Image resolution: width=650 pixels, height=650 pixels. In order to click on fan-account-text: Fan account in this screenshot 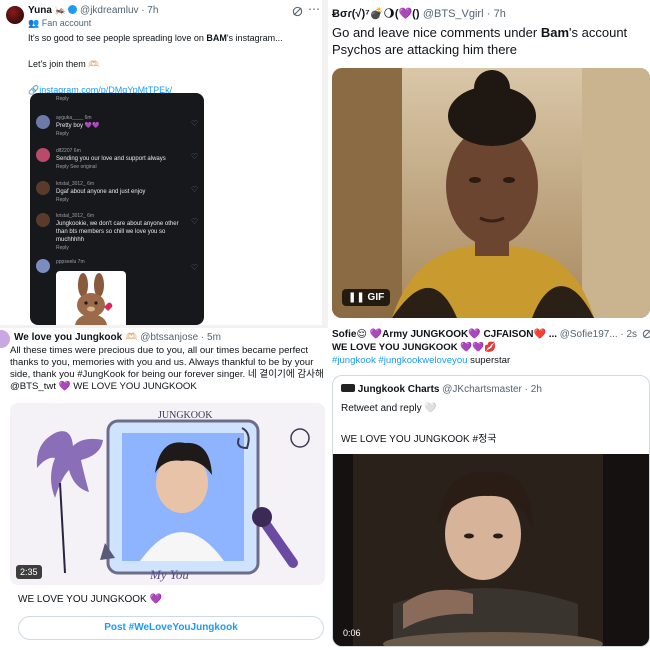, I will do `click(66, 23)`.